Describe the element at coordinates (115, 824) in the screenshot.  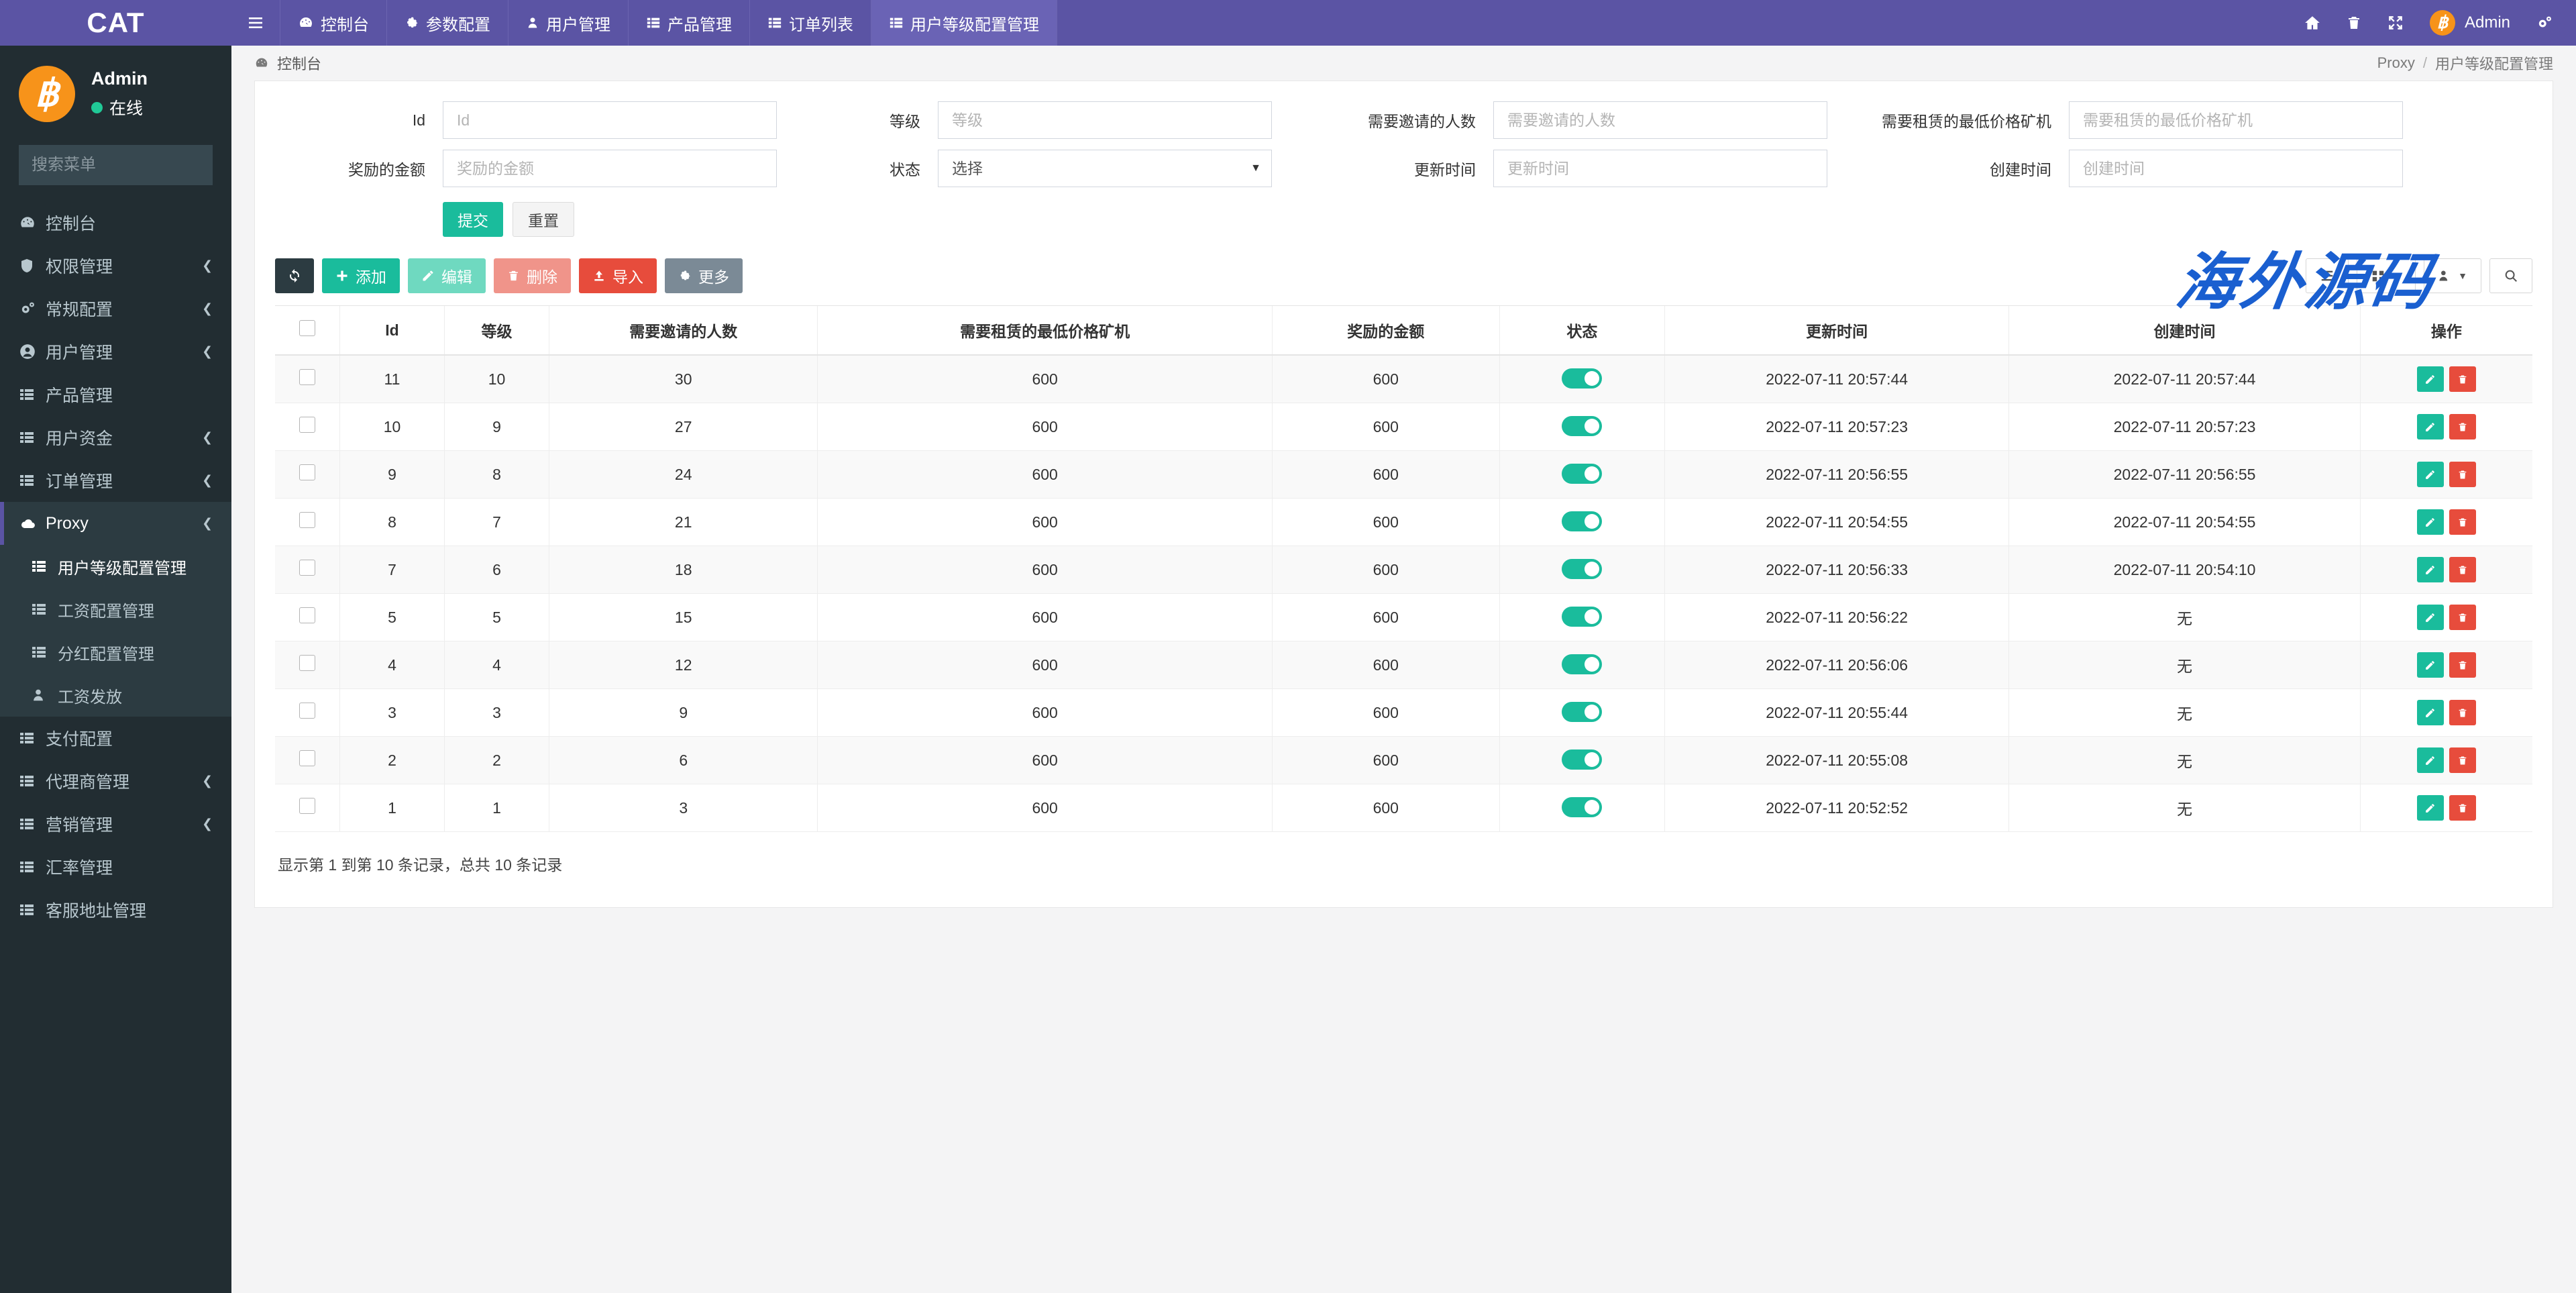
I see `sidebar-item-marketing-management: 营销管理 ❮` at that location.